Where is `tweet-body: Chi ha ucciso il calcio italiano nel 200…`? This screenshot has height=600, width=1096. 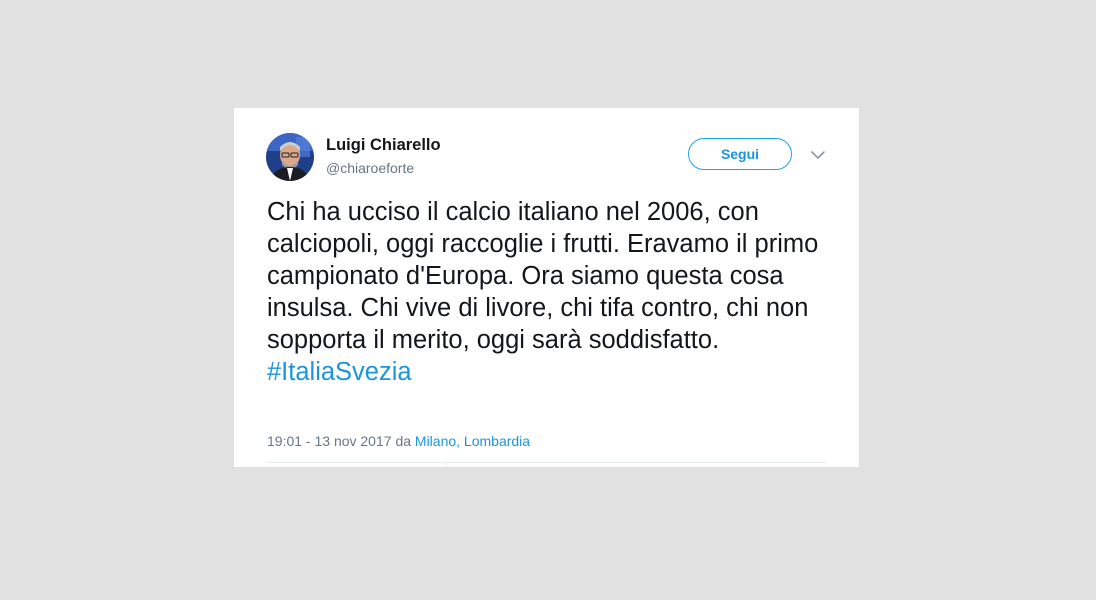
tweet-body: Chi ha ucciso il calcio italiano nel 200… is located at coordinates (543, 276).